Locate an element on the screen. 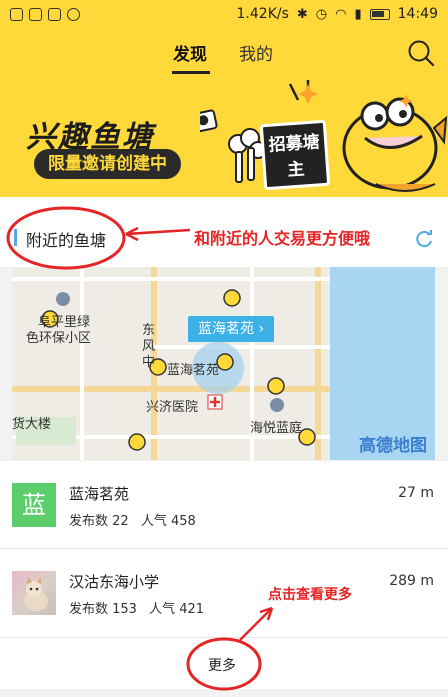 Image resolution: width=448 pixels, height=697 pixels. more-button: 更多 is located at coordinates (222, 665).